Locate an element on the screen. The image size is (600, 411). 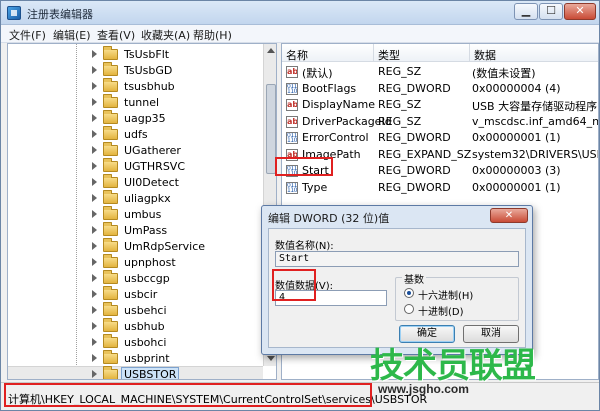
menu-favorites: 收藏夹(A) is located at coordinates (165, 35).